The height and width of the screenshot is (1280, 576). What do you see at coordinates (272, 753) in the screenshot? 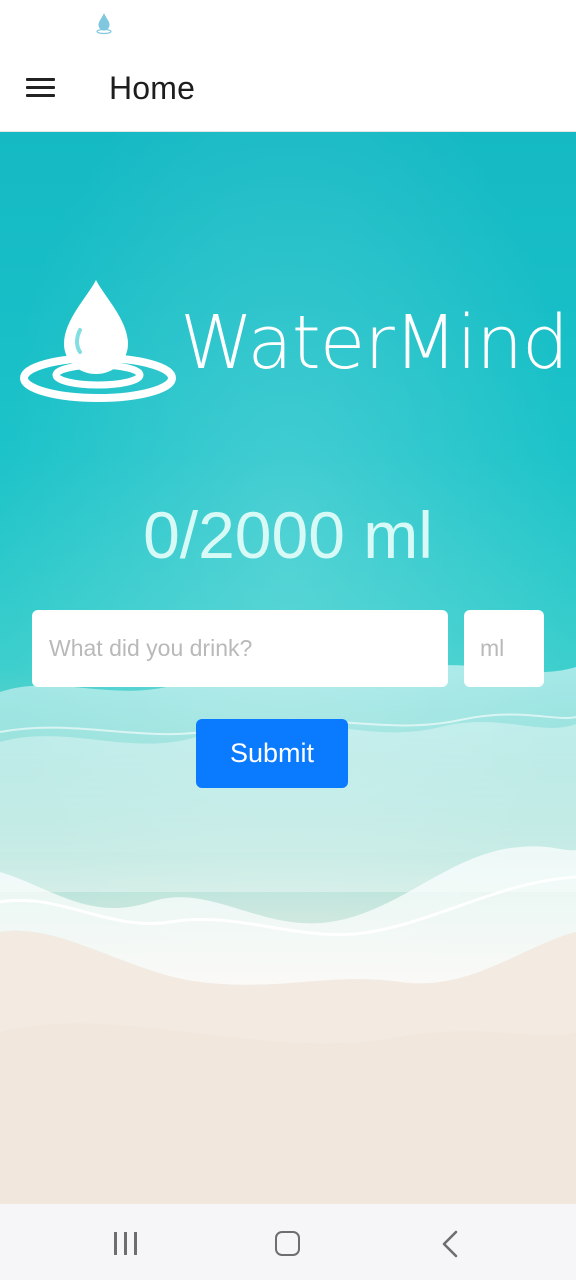
I see `submit-button: Submit` at bounding box center [272, 753].